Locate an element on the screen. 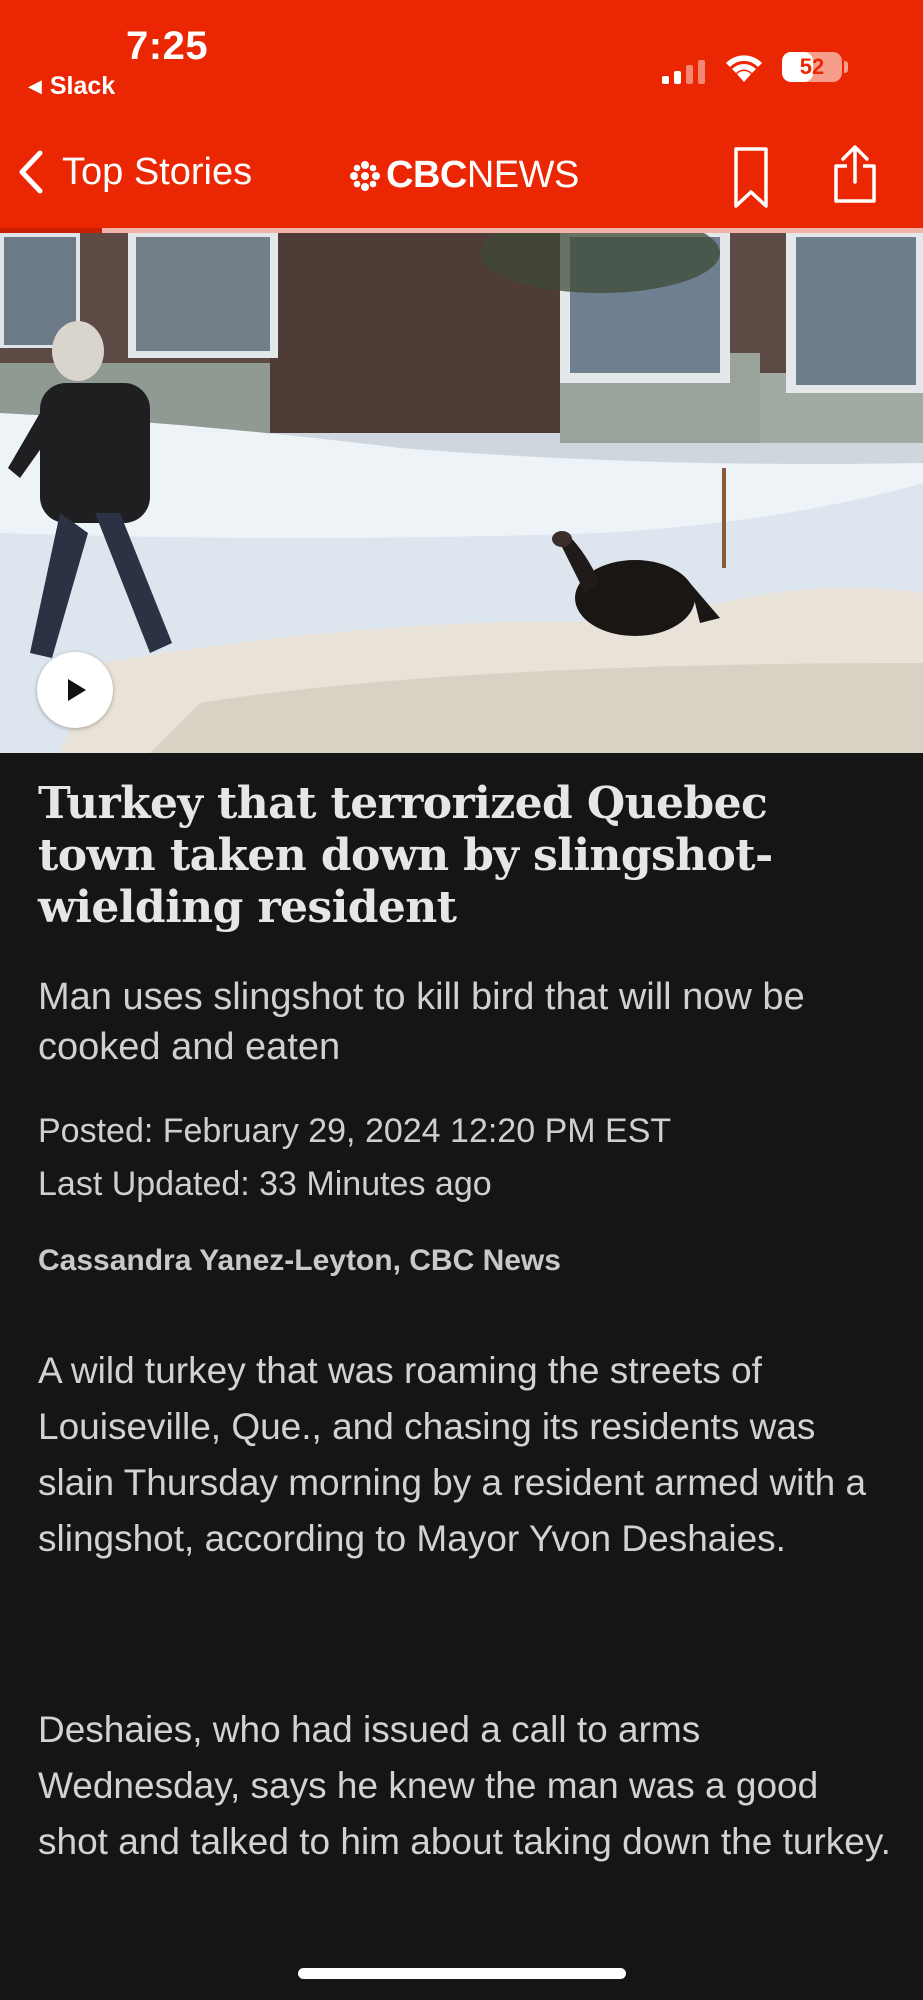 The width and height of the screenshot is (923, 2000). last-updated: Last Updated: 33 Minutes ago is located at coordinates (265, 1184).